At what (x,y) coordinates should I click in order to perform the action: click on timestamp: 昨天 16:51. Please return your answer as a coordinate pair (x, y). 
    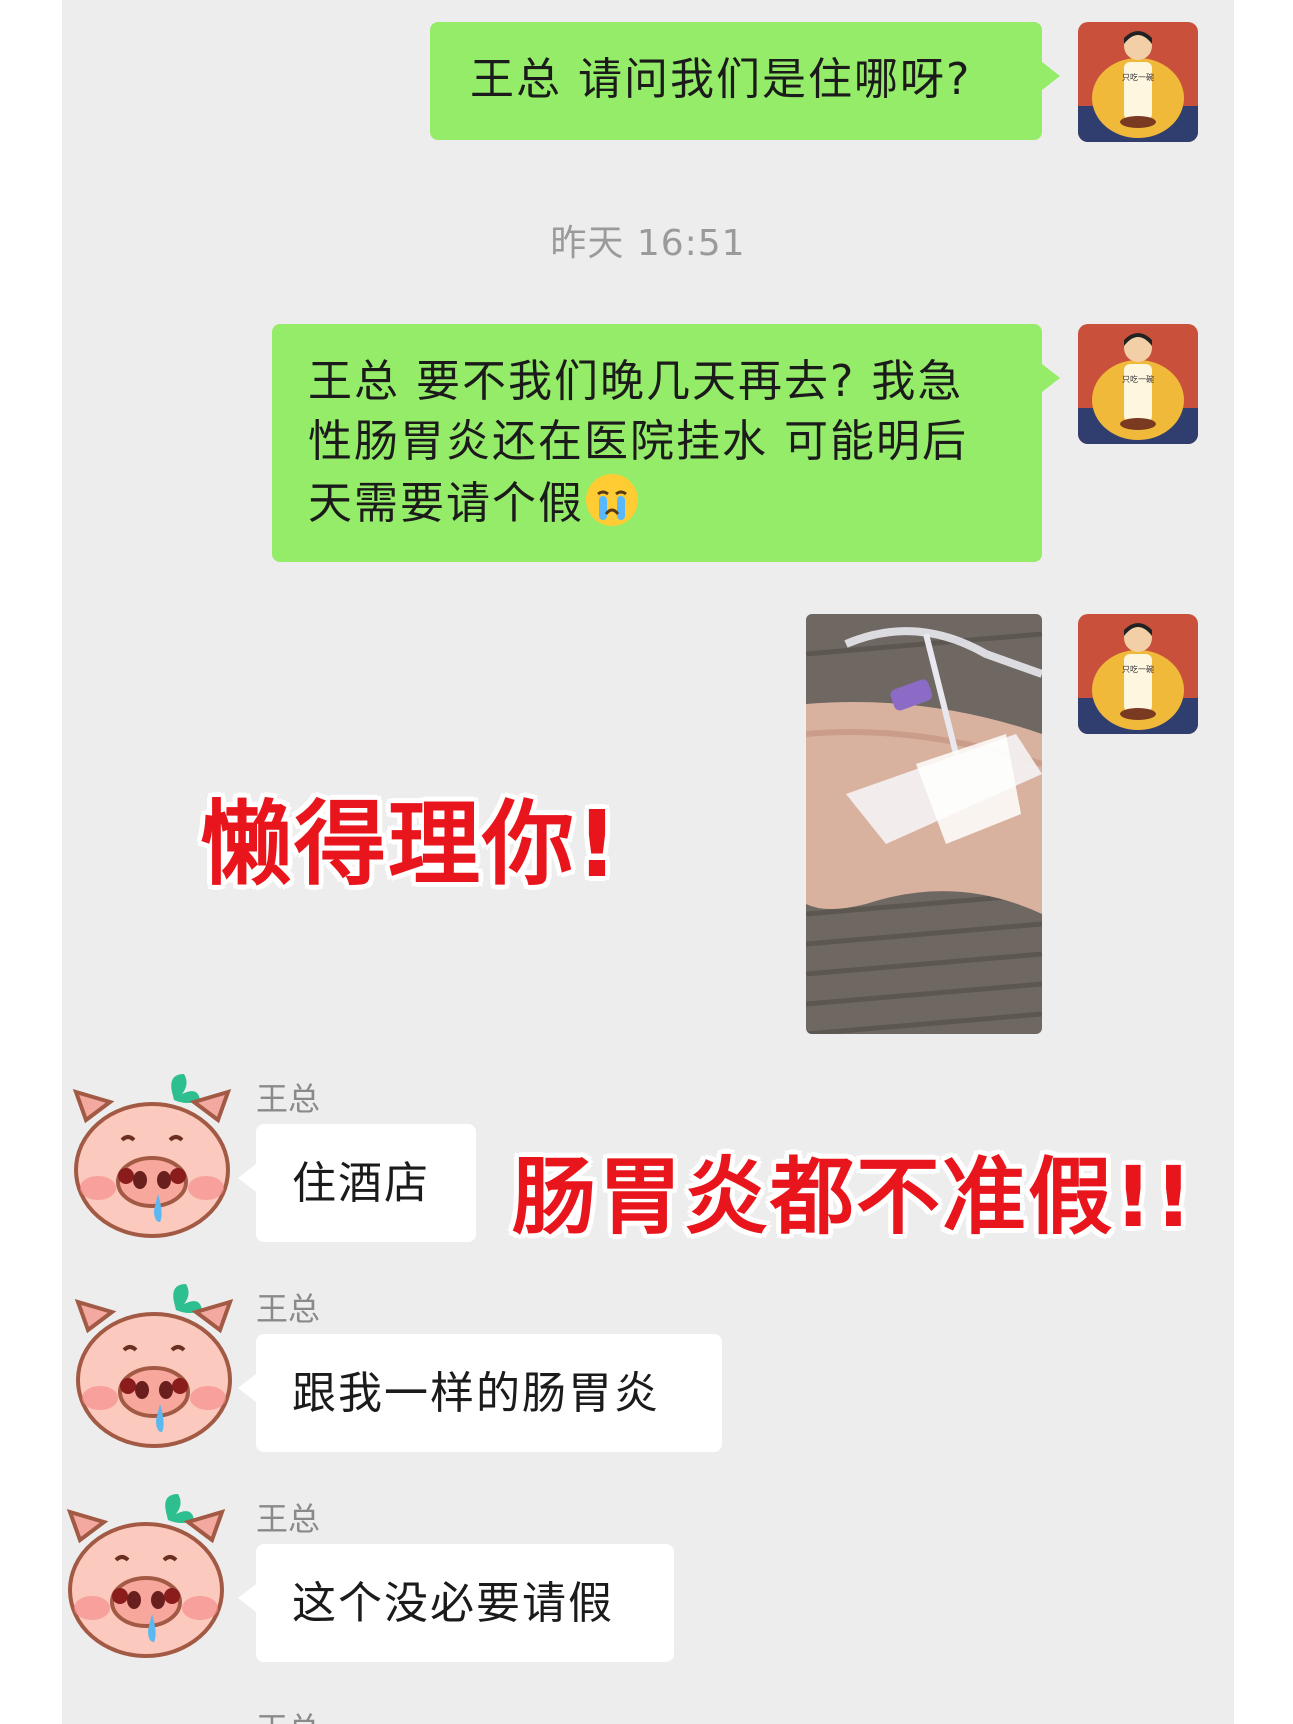
    Looking at the image, I should click on (648, 243).